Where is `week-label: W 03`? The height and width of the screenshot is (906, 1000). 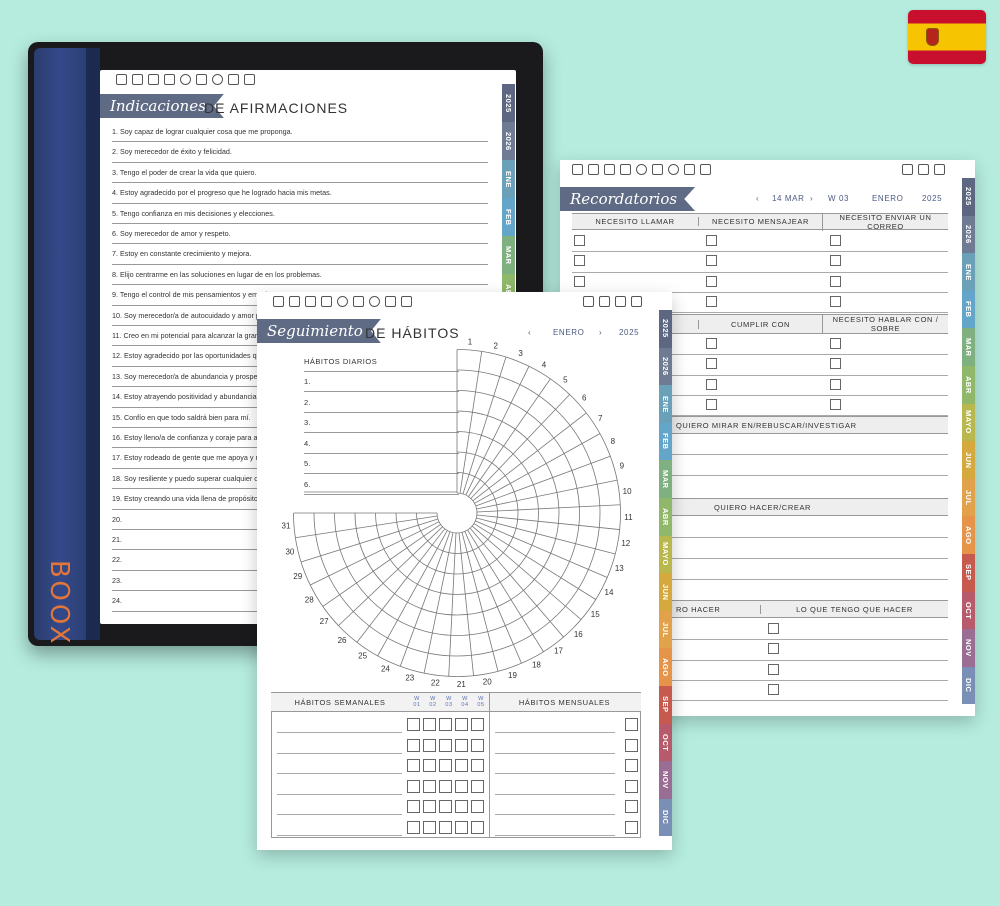 week-label: W 03 is located at coordinates (838, 198).